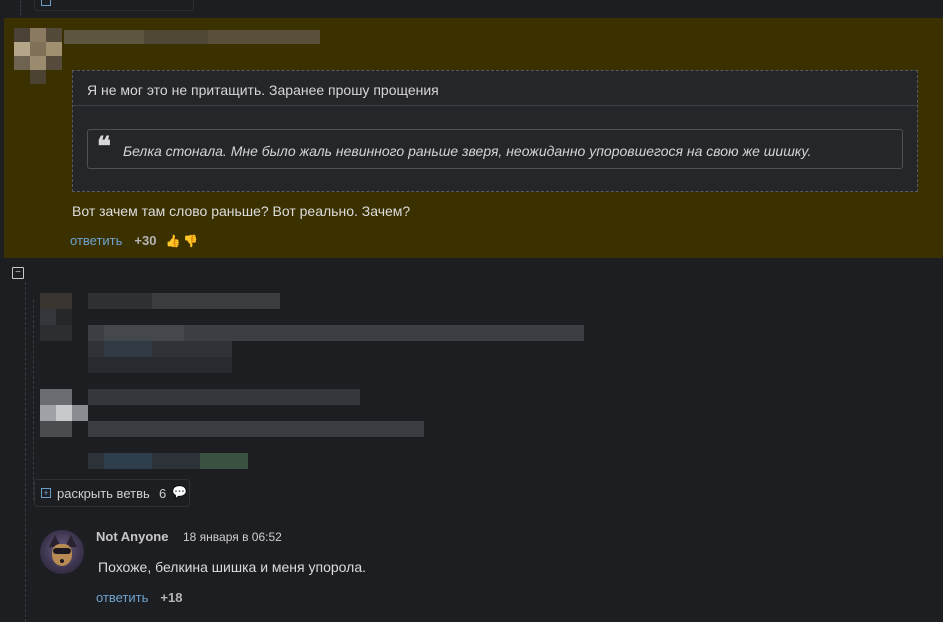  Describe the element at coordinates (190, 241) in the screenshot. I see `thumbs-down-icon: 👎` at that location.